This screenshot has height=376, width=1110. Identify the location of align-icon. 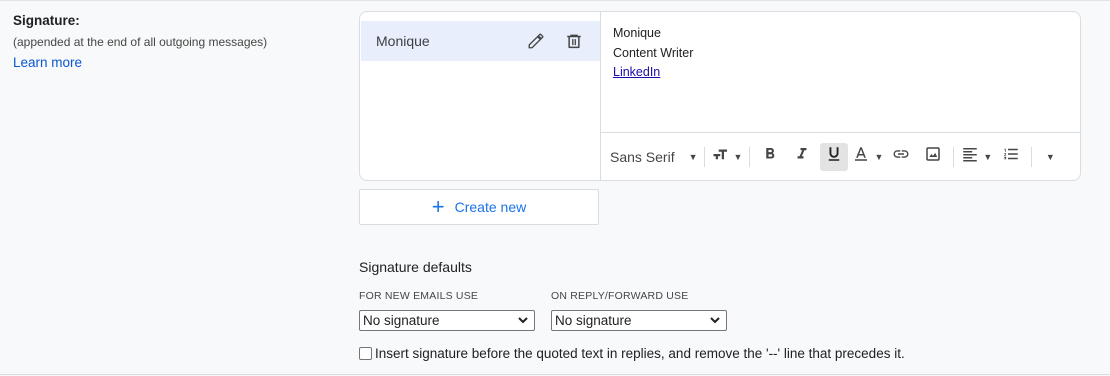
(970, 156).